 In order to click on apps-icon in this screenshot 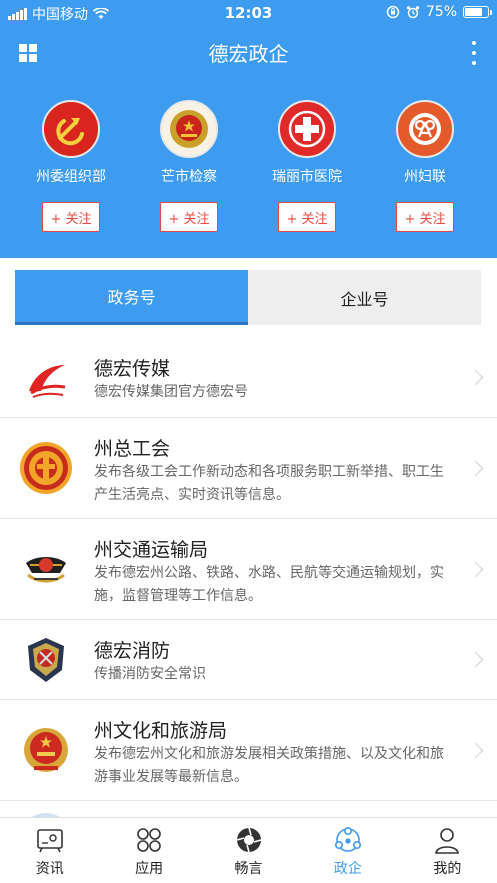, I will do `click(149, 840)`.